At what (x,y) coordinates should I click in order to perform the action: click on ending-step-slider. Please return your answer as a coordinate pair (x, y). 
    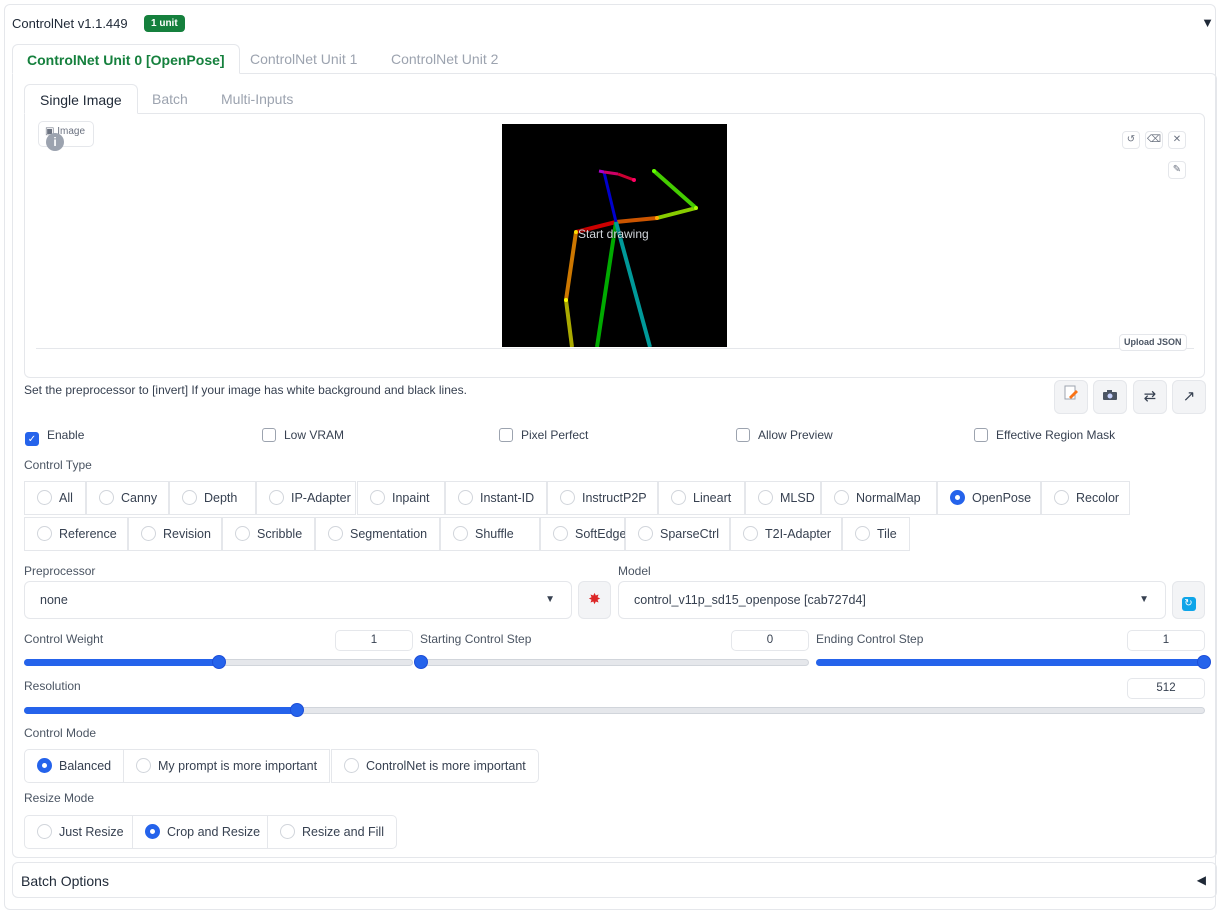
    Looking at the image, I should click on (1013, 662).